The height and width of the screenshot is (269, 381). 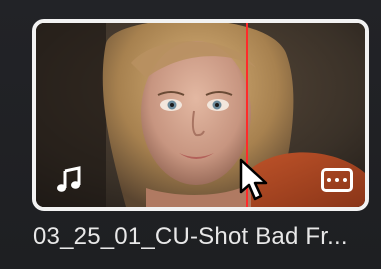 What do you see at coordinates (69, 180) in the screenshot?
I see `music-note-icon` at bounding box center [69, 180].